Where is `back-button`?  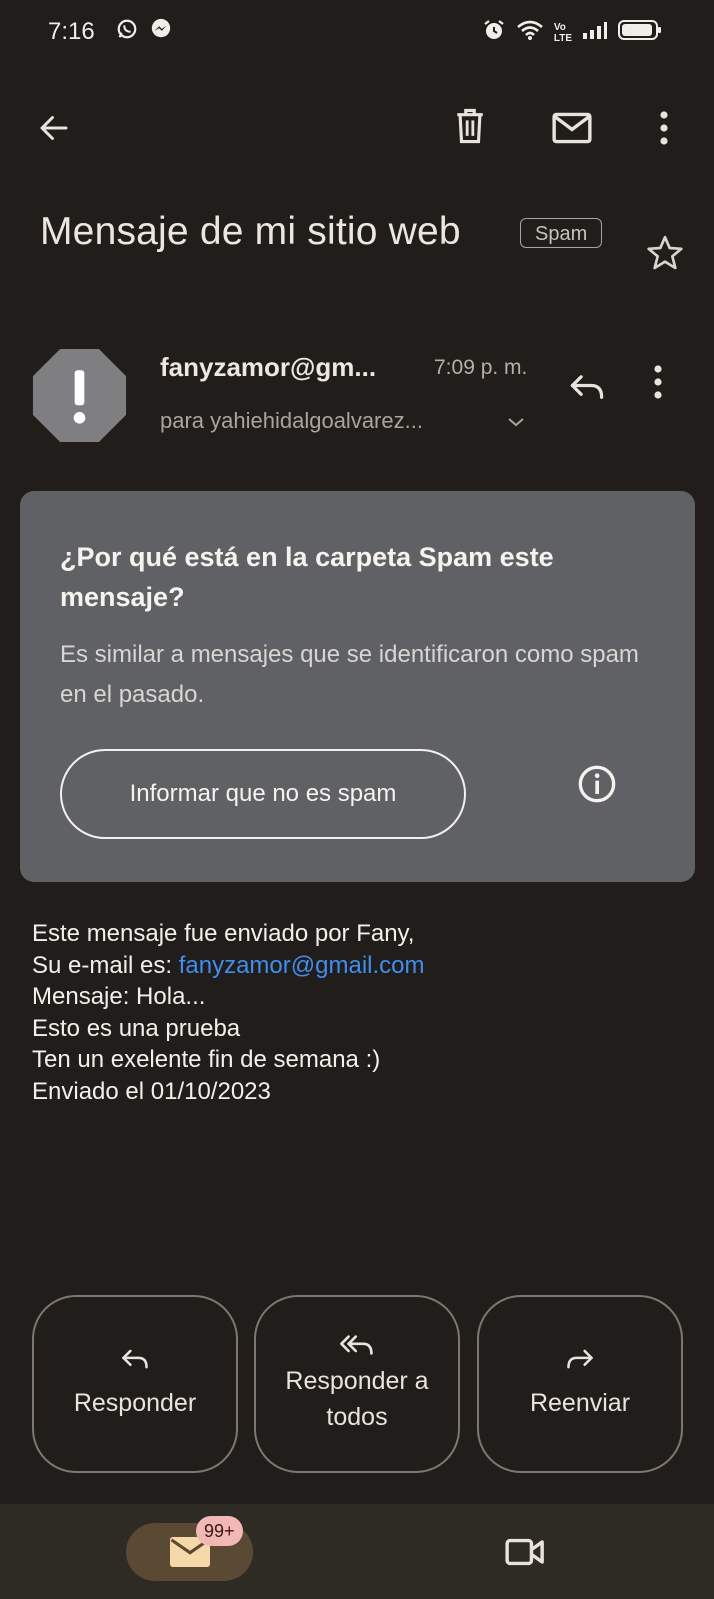
back-button is located at coordinates (54, 128).